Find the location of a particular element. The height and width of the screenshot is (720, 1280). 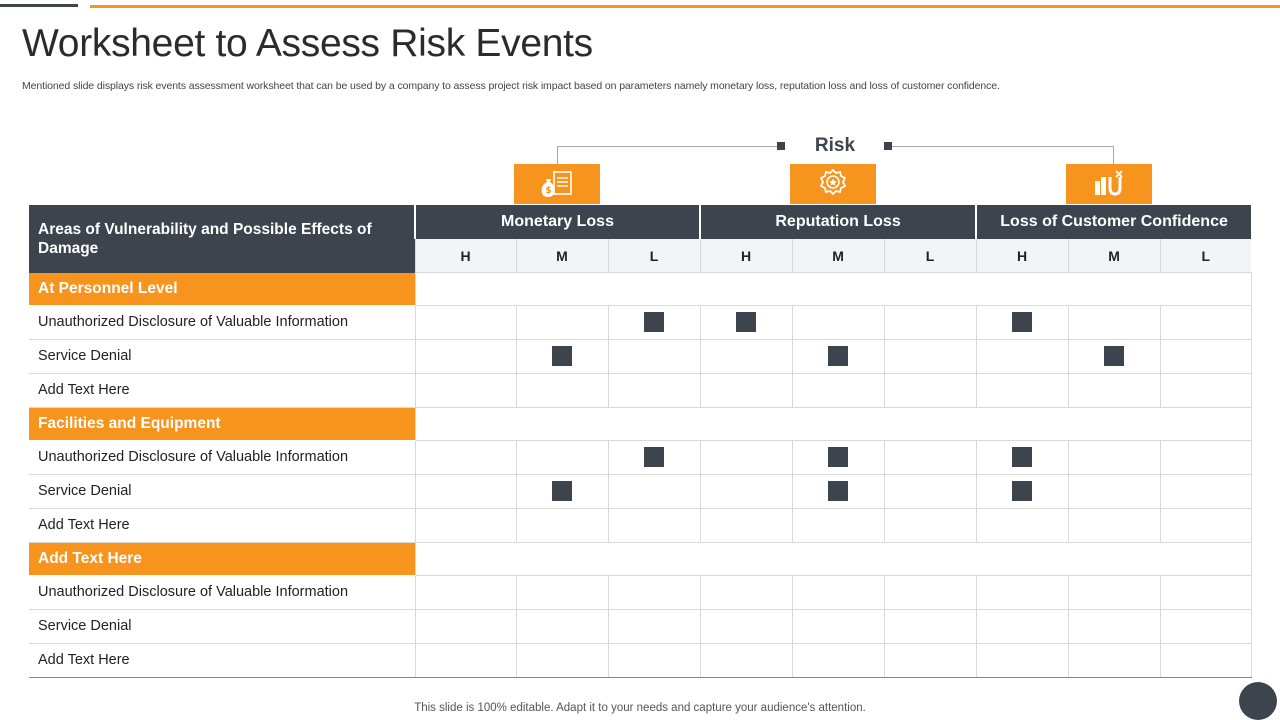

top-accent-bar-dark is located at coordinates (39, 5).